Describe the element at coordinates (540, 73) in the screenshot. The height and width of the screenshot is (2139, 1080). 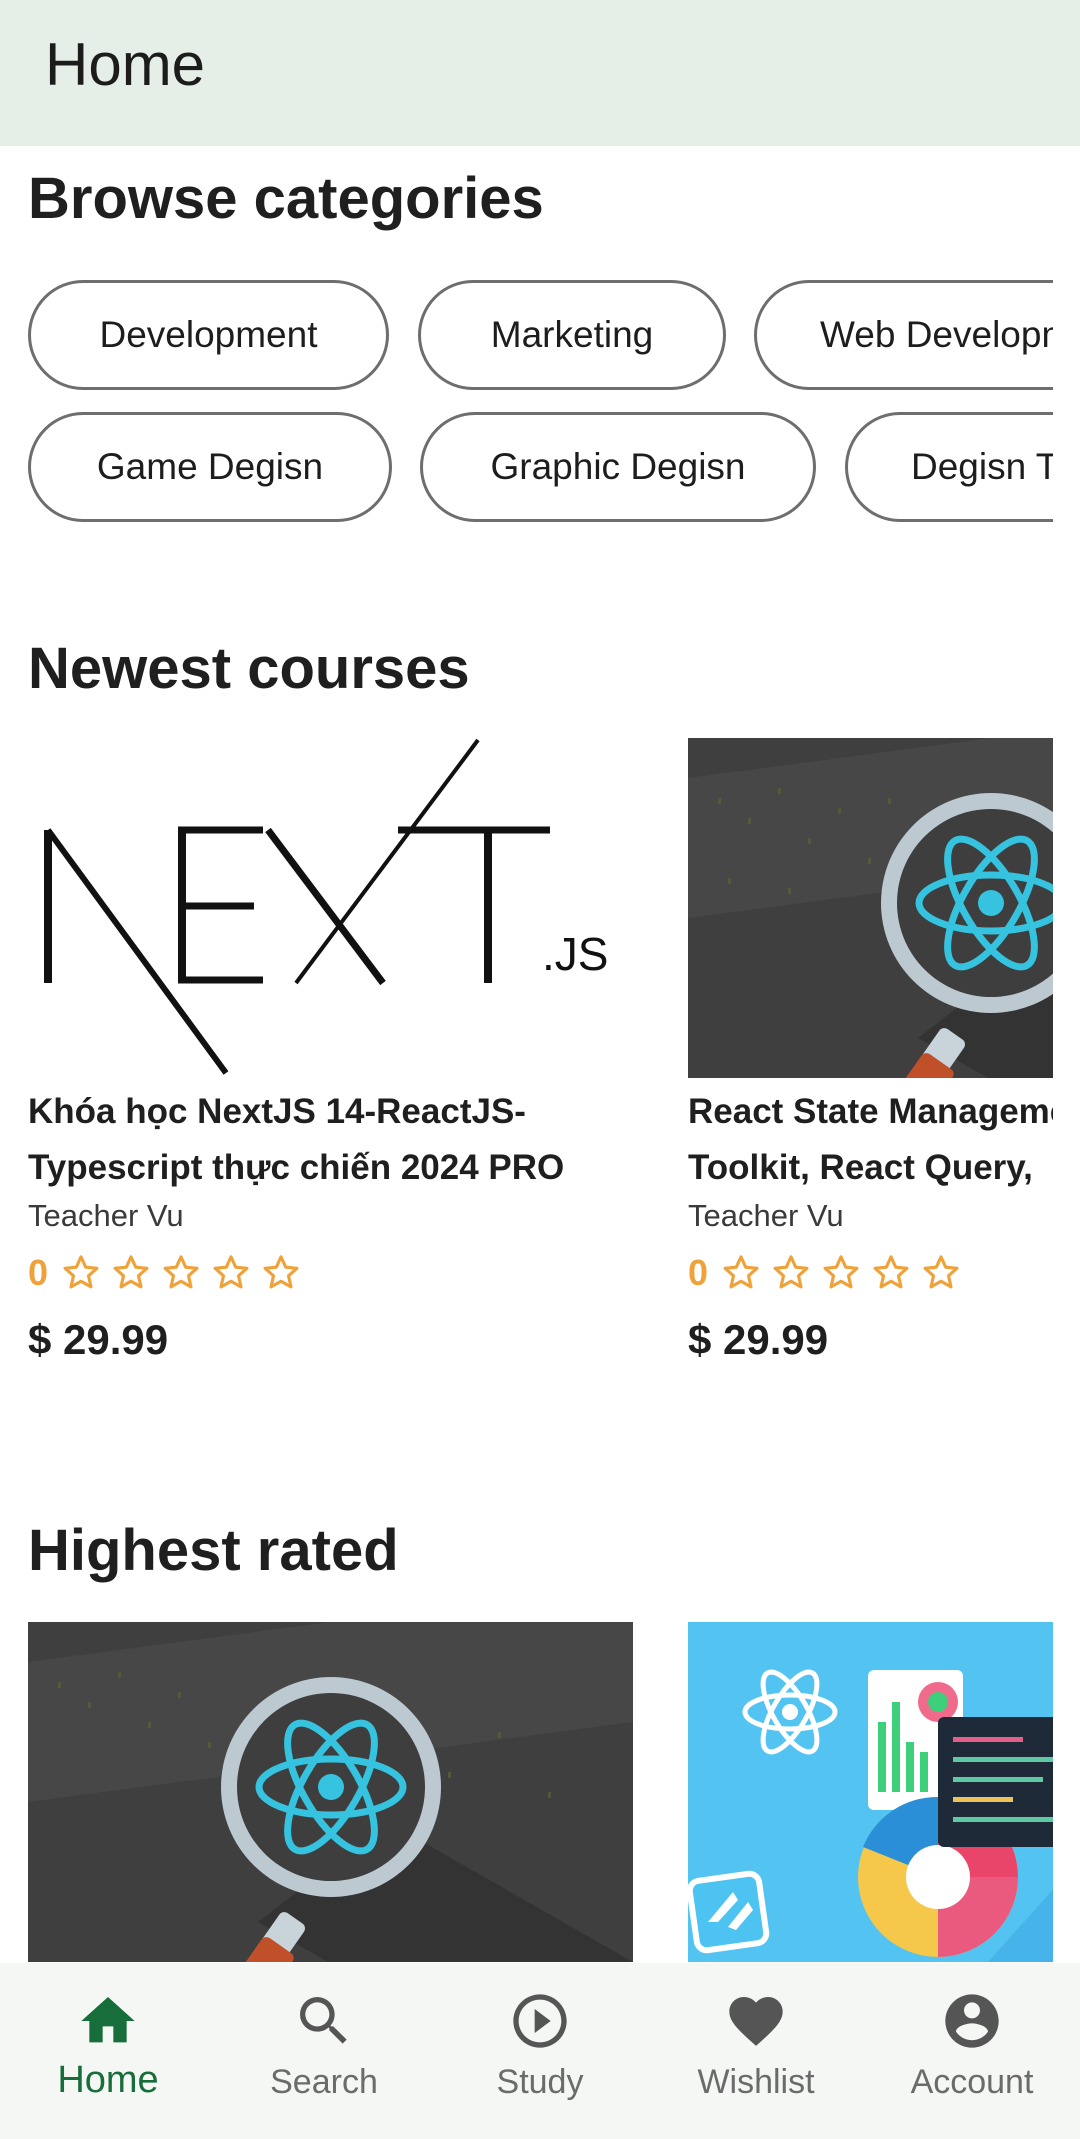
I see `app-bar: Home` at that location.